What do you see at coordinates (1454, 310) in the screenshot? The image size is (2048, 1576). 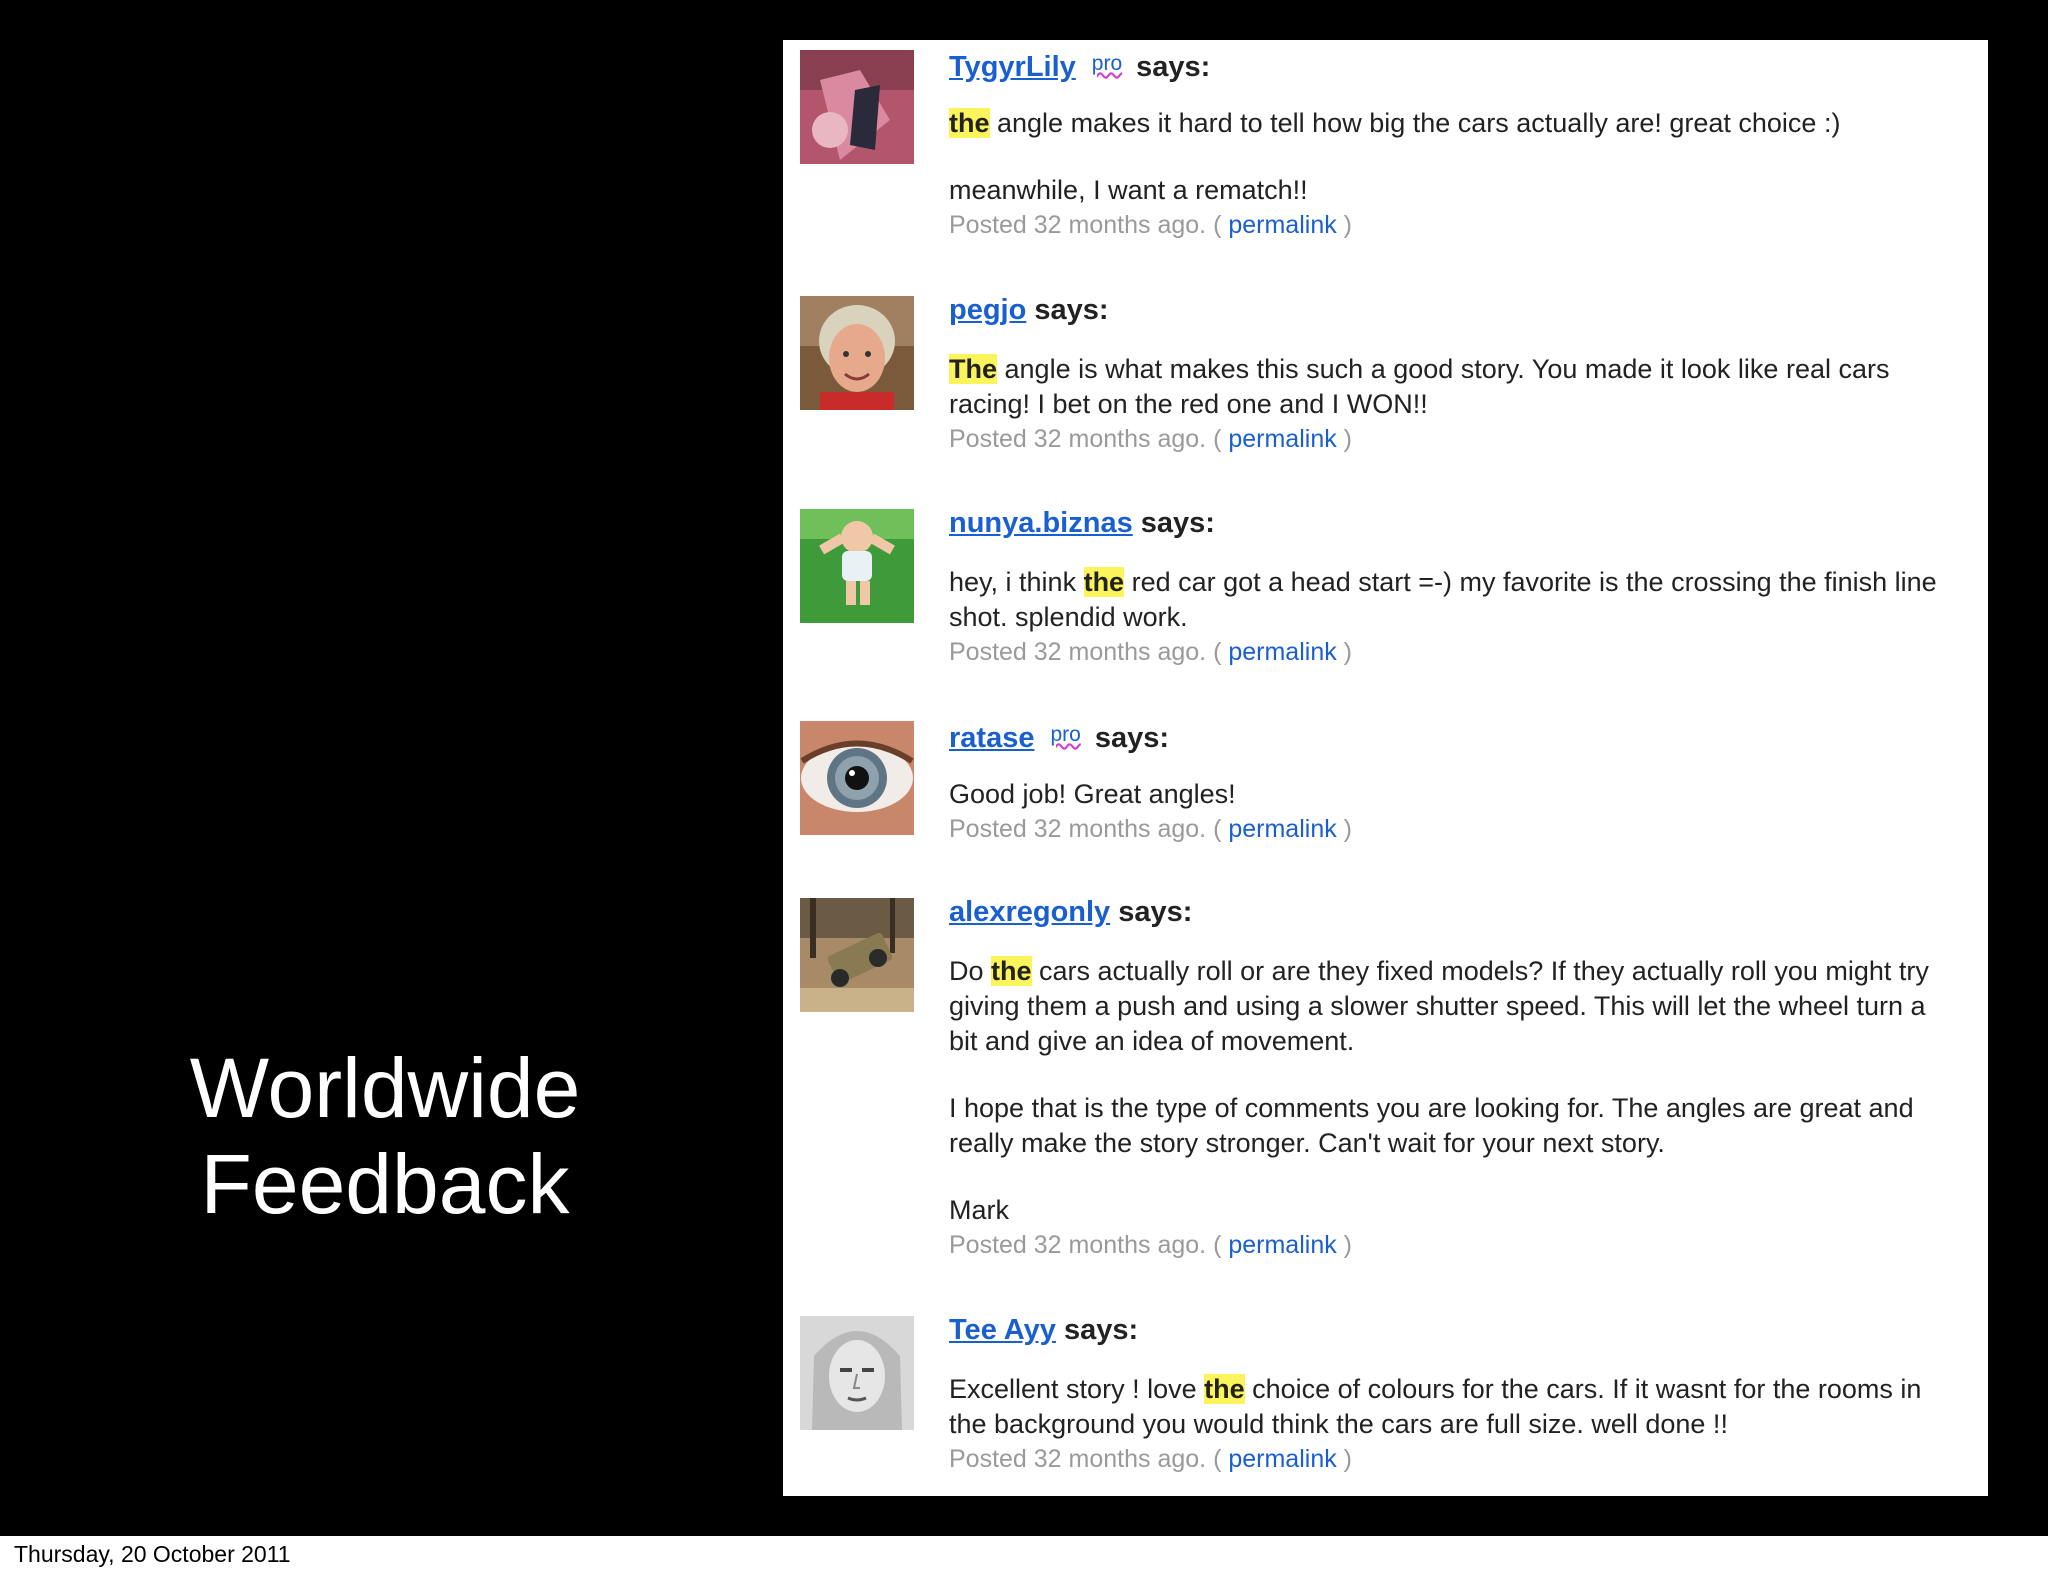 I see `comment-header: pegjo says:` at bounding box center [1454, 310].